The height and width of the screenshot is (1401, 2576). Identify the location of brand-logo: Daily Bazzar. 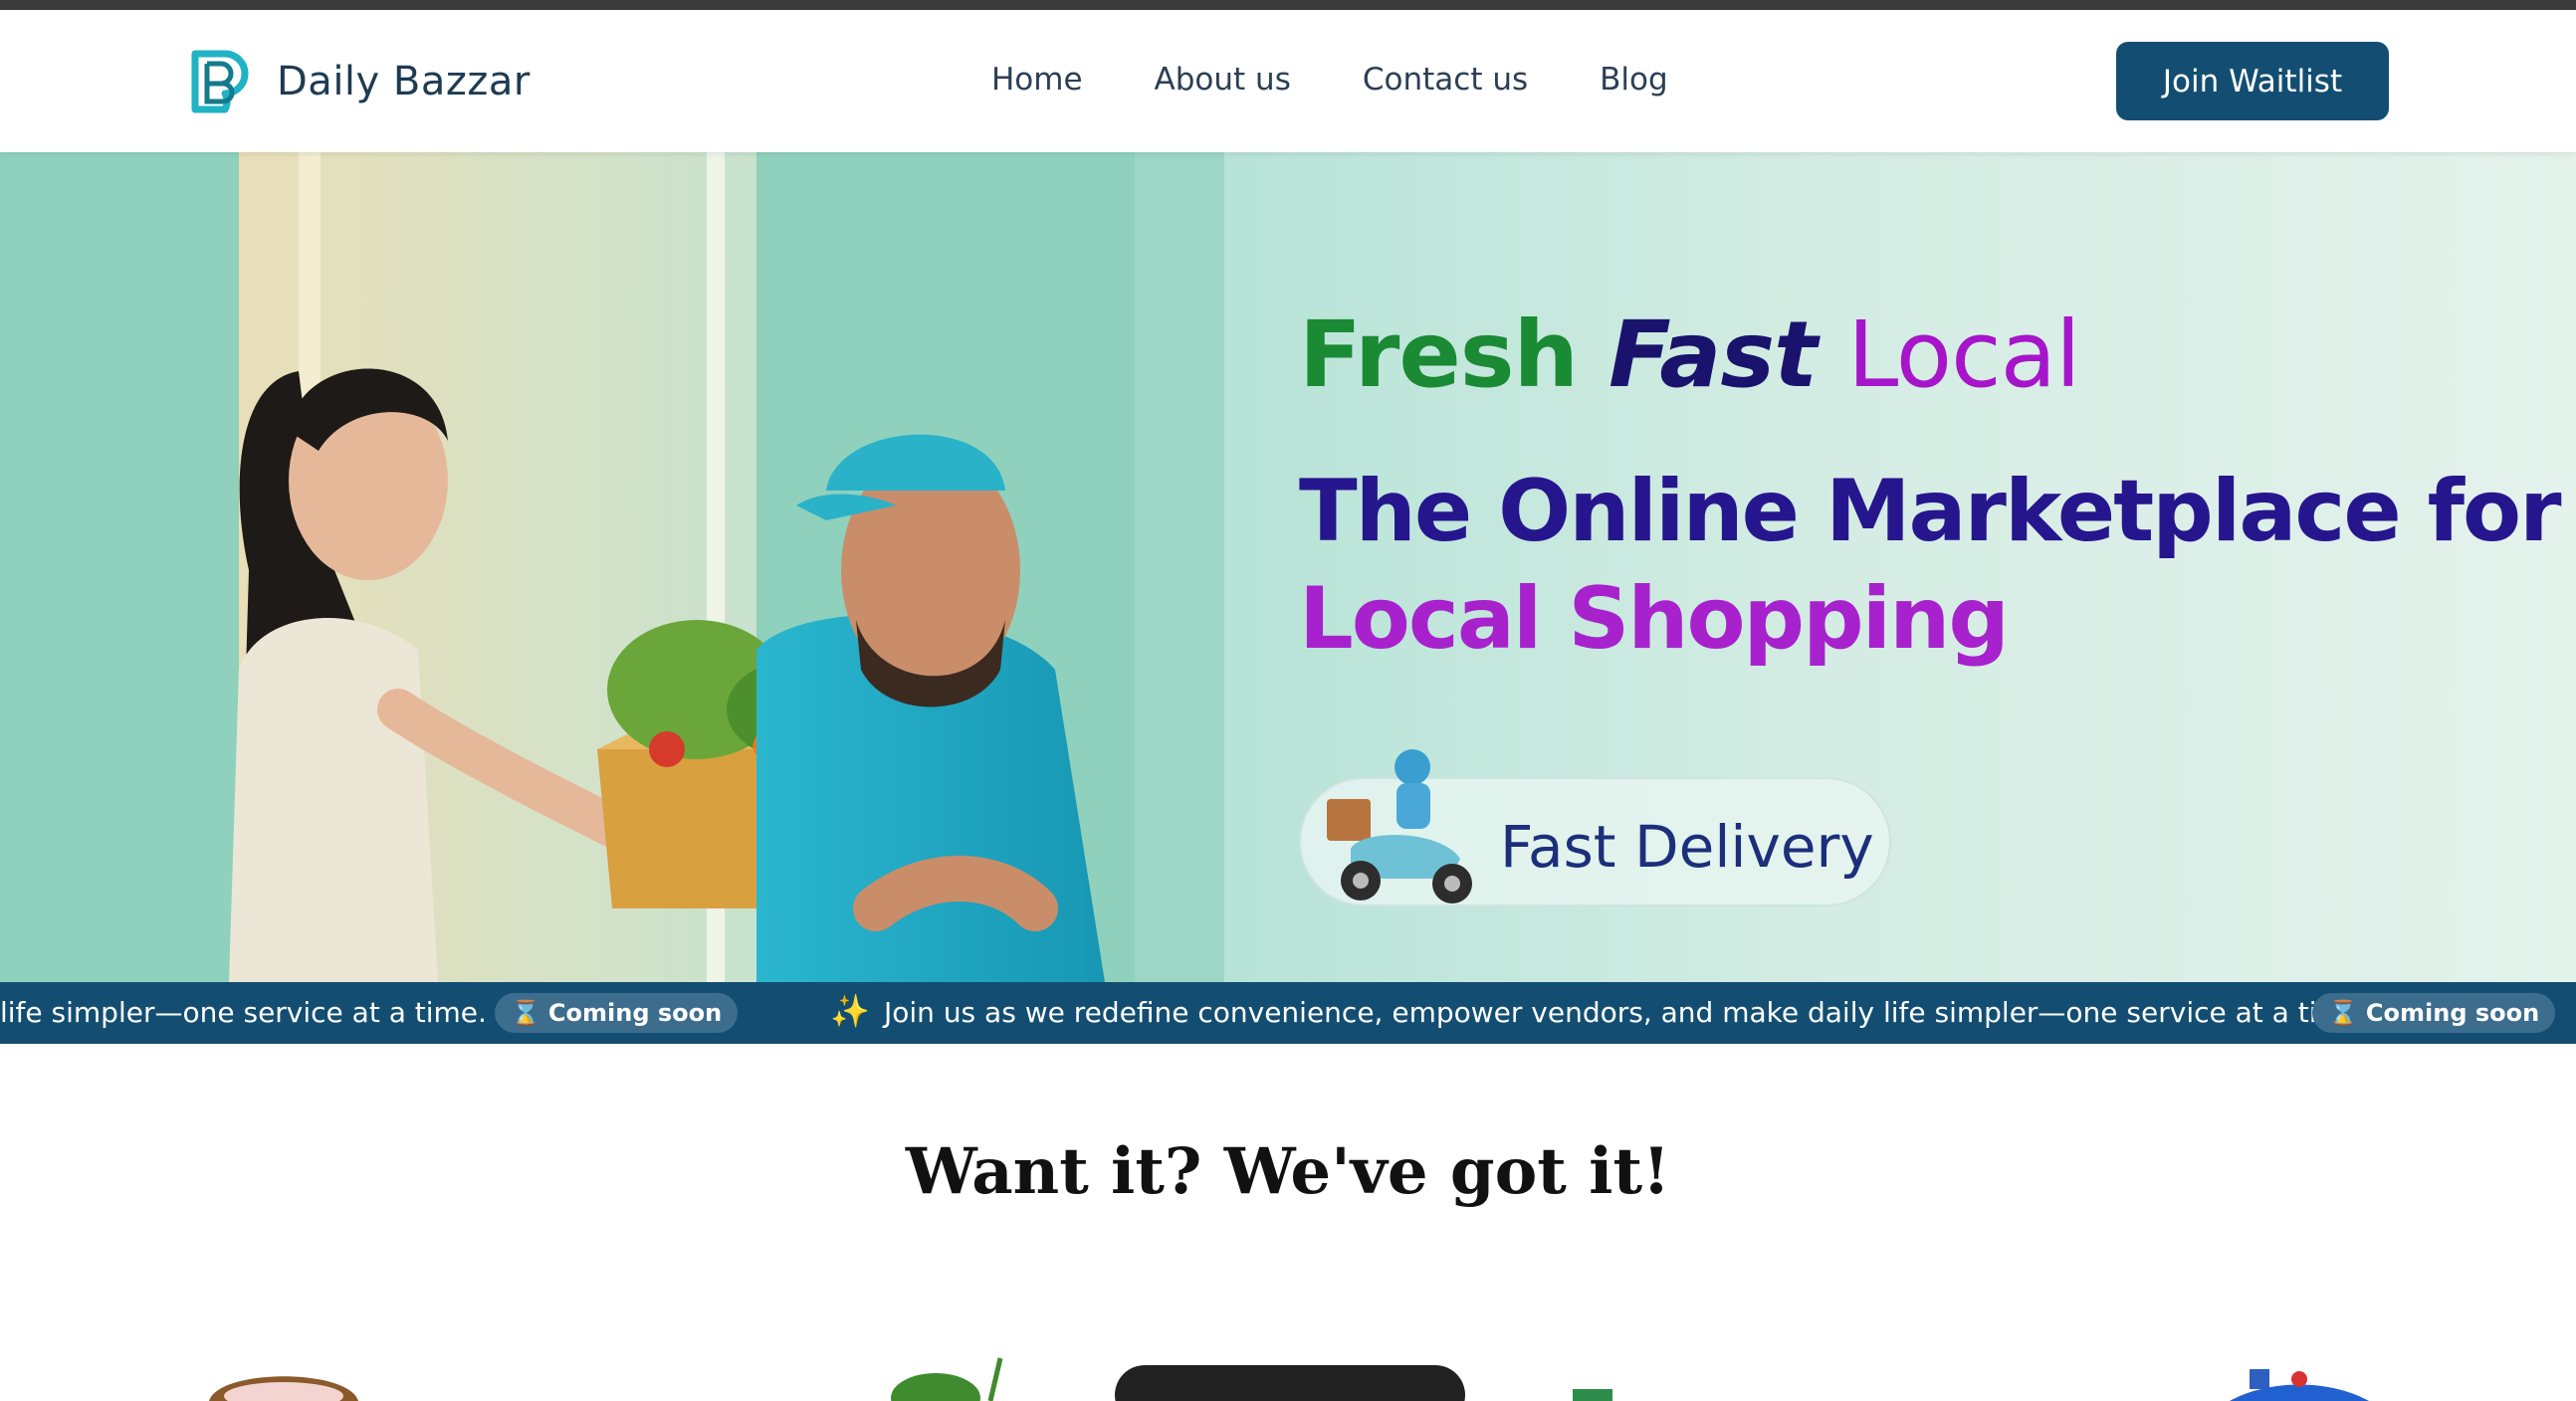
(360, 81).